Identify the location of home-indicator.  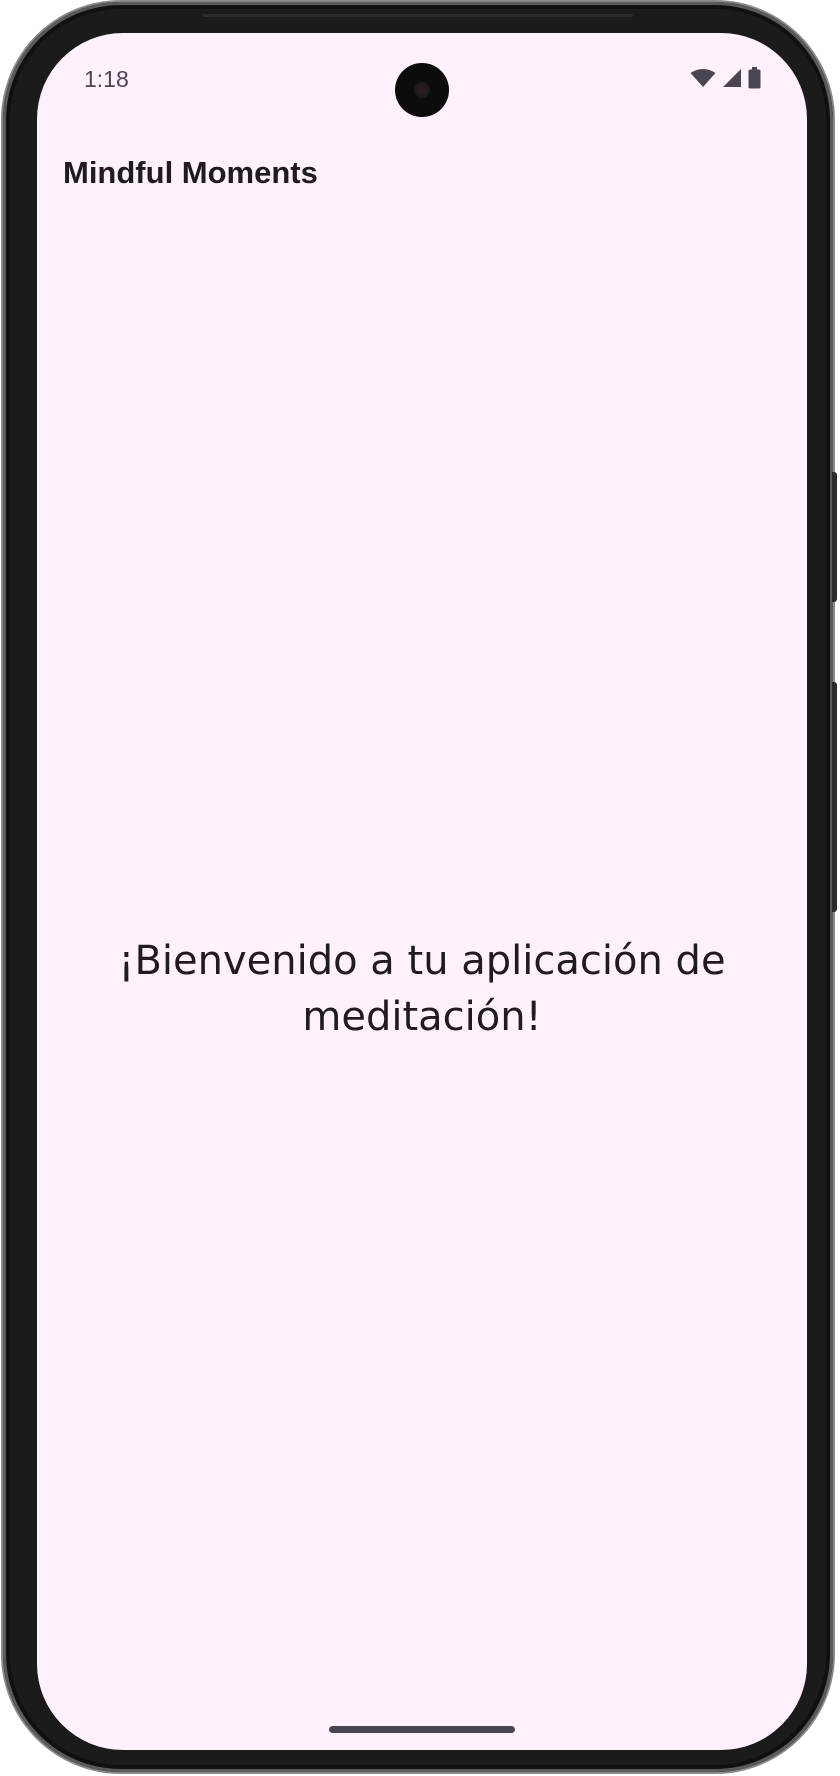
(422, 1729).